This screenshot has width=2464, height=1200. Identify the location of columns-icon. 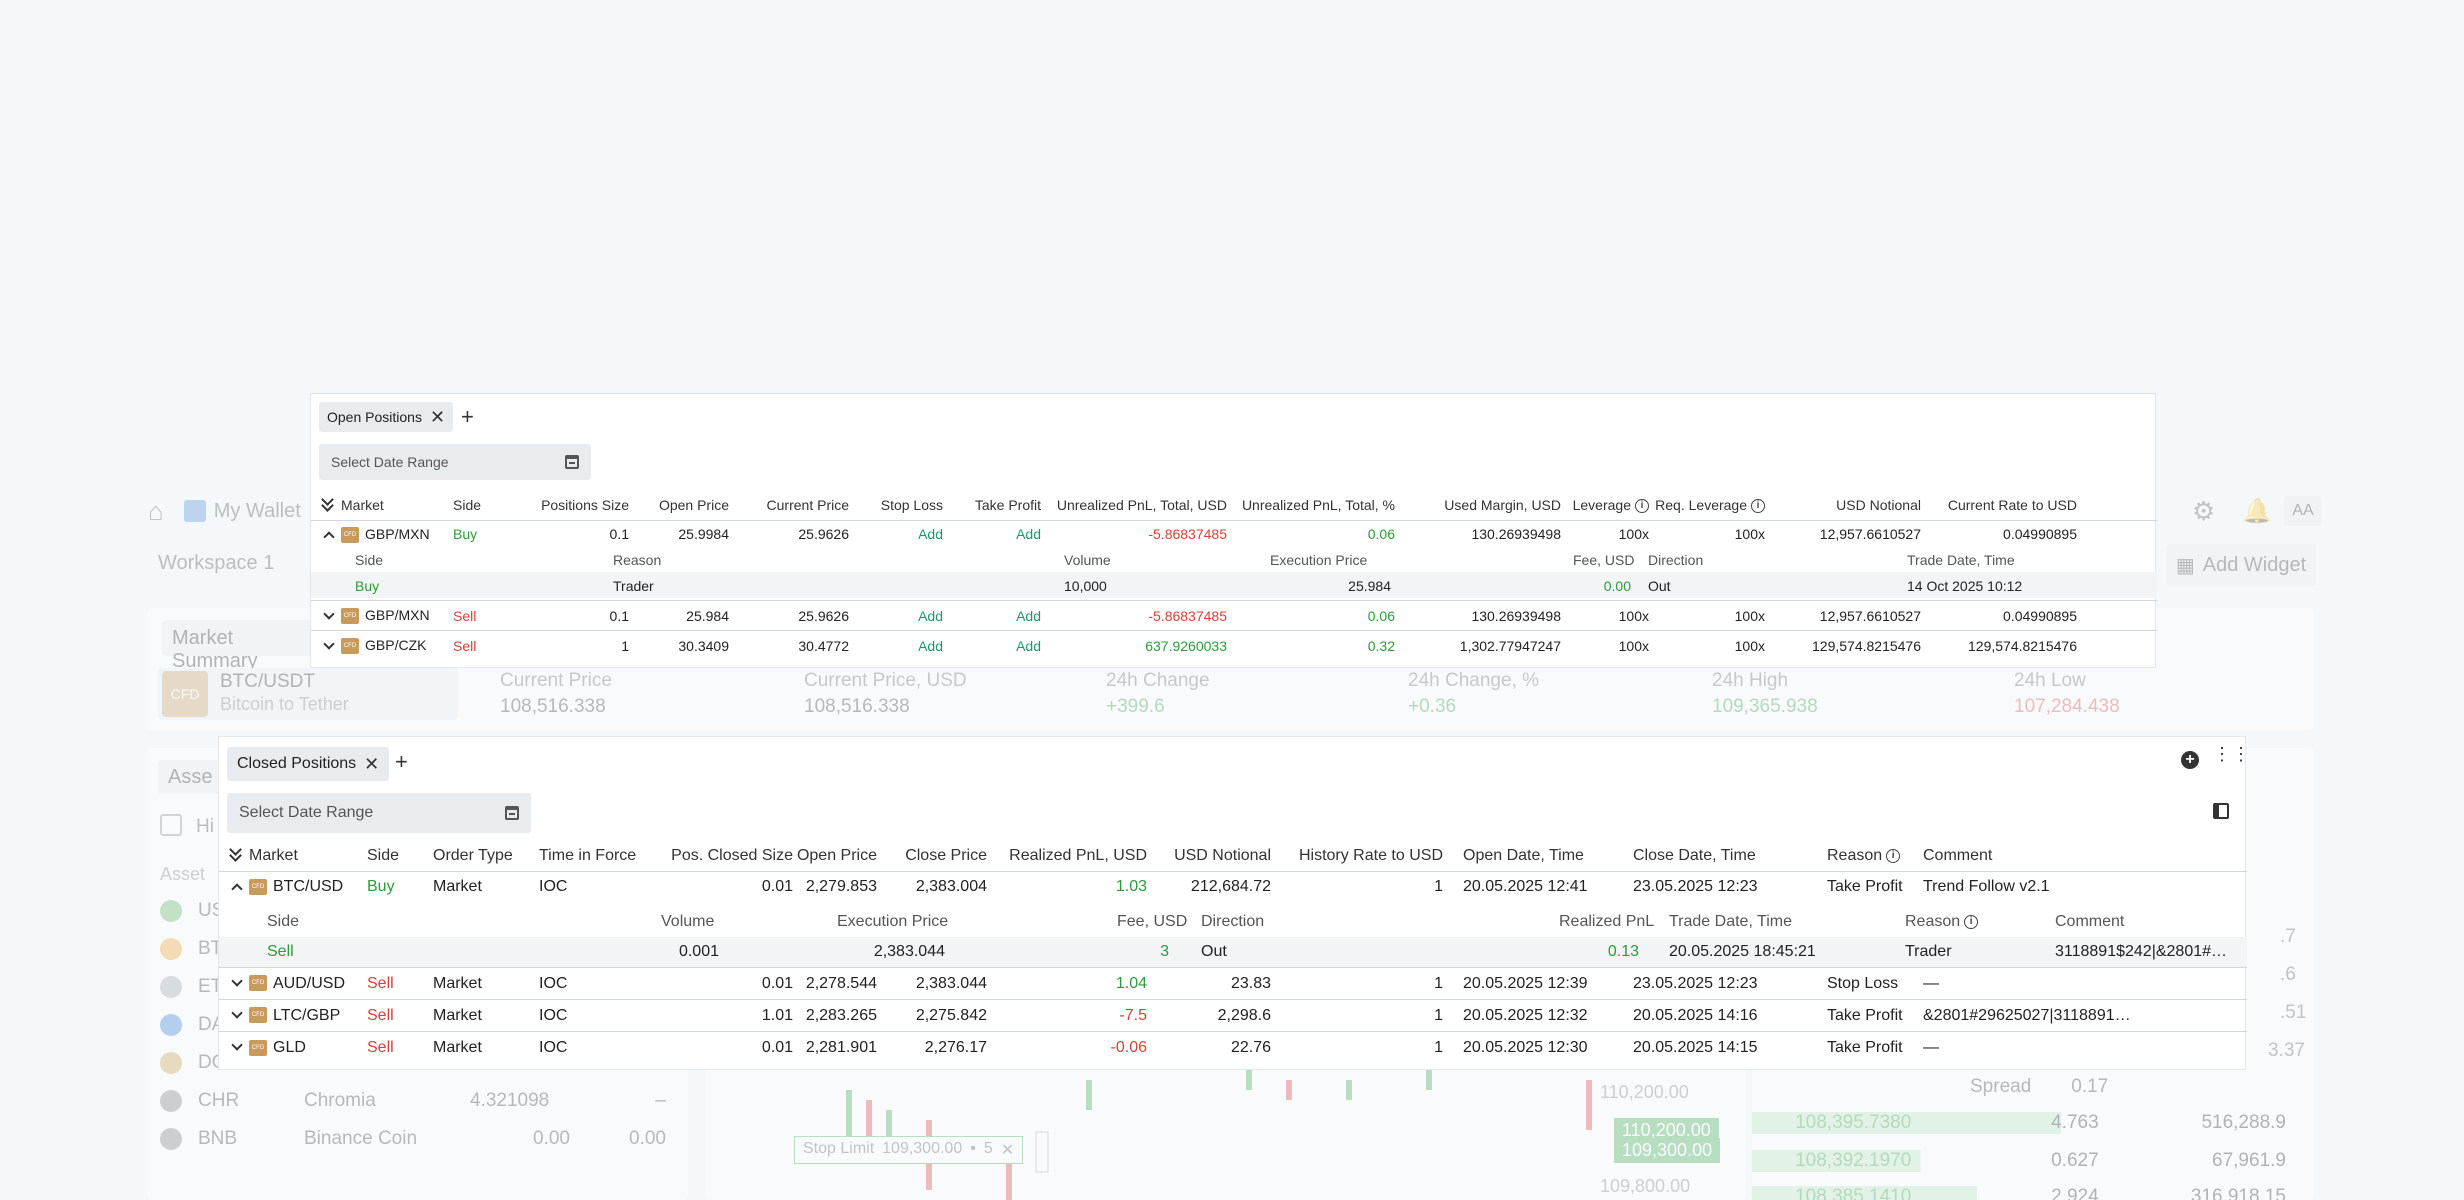
(2221, 811).